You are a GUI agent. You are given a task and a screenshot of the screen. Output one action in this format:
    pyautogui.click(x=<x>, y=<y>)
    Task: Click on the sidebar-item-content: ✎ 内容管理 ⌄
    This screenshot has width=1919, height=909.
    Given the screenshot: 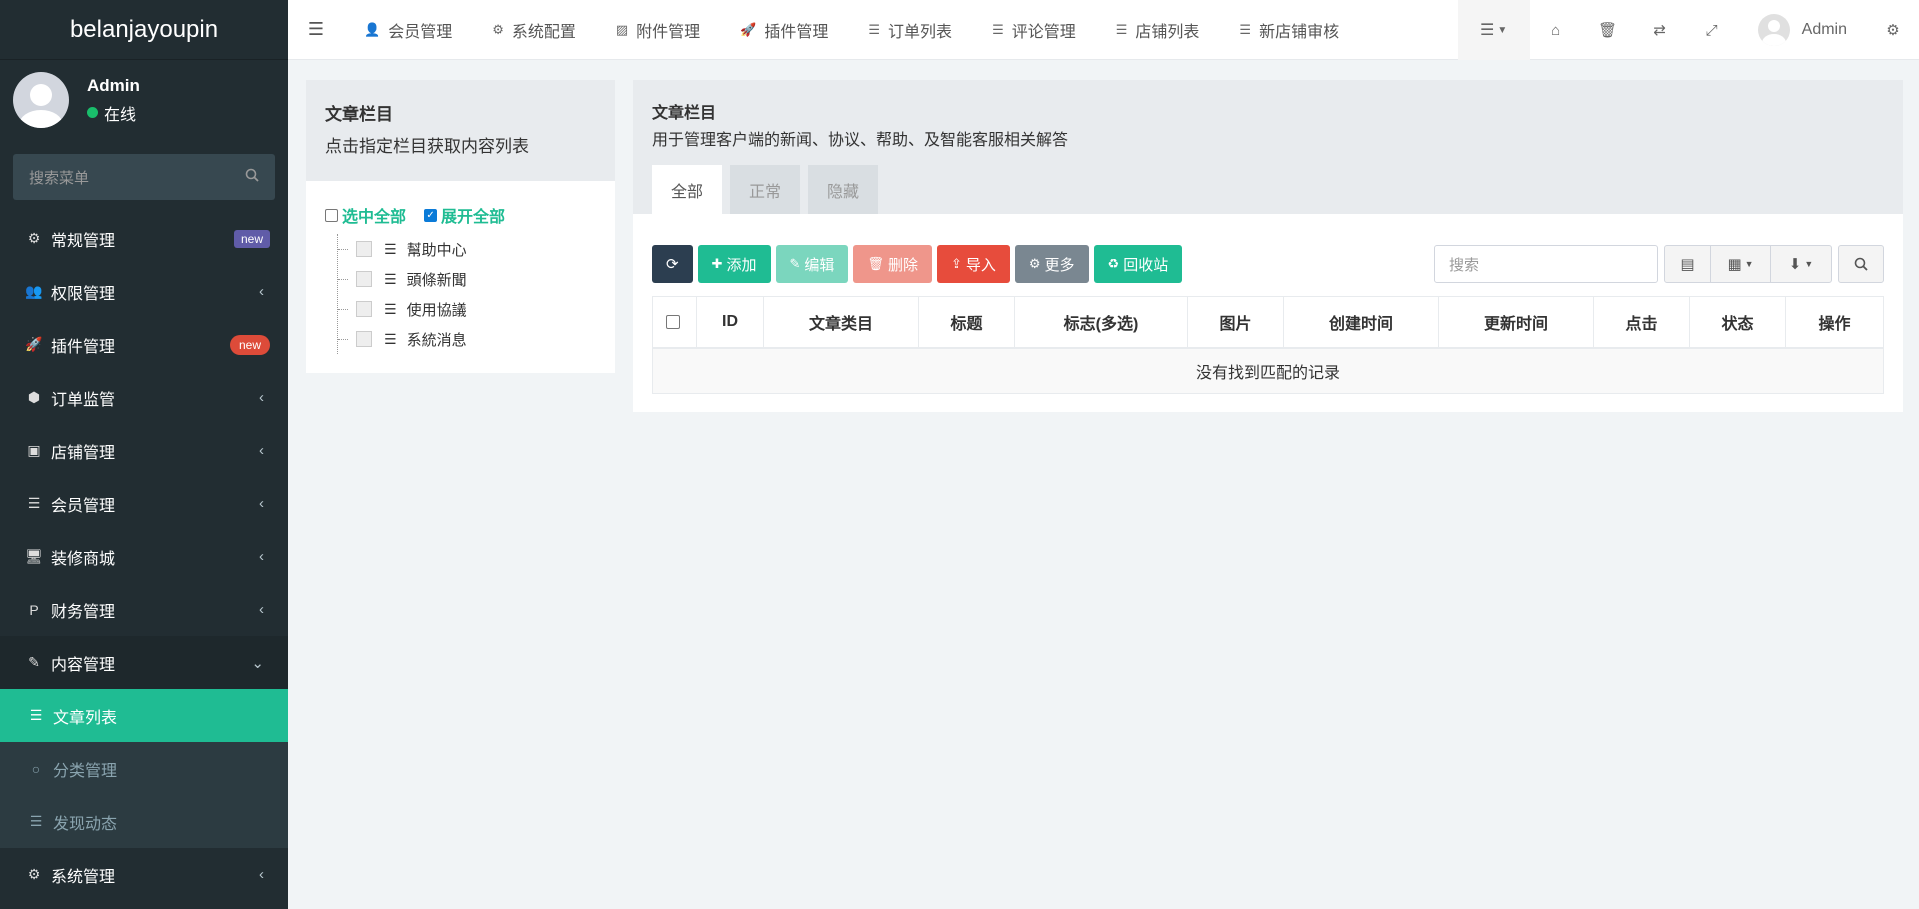 What is the action you would take?
    pyautogui.click(x=144, y=662)
    